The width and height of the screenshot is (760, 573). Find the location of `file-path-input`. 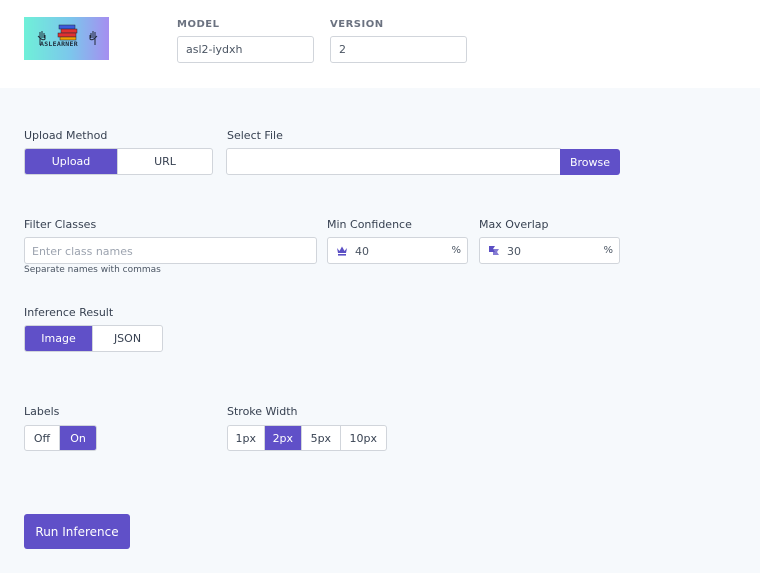

file-path-input is located at coordinates (394, 161).